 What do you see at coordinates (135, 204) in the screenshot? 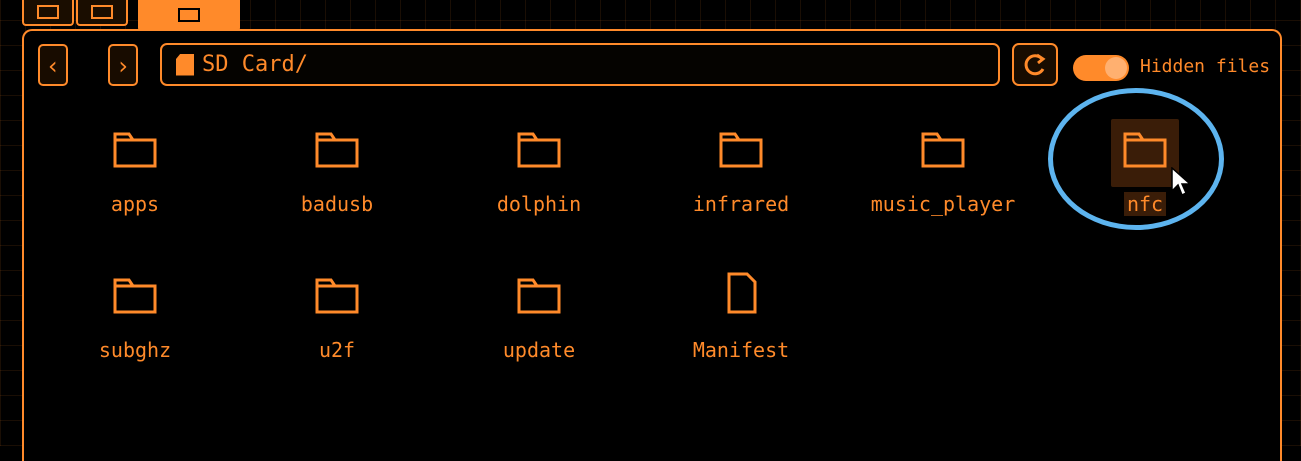
I see `item-label: apps` at bounding box center [135, 204].